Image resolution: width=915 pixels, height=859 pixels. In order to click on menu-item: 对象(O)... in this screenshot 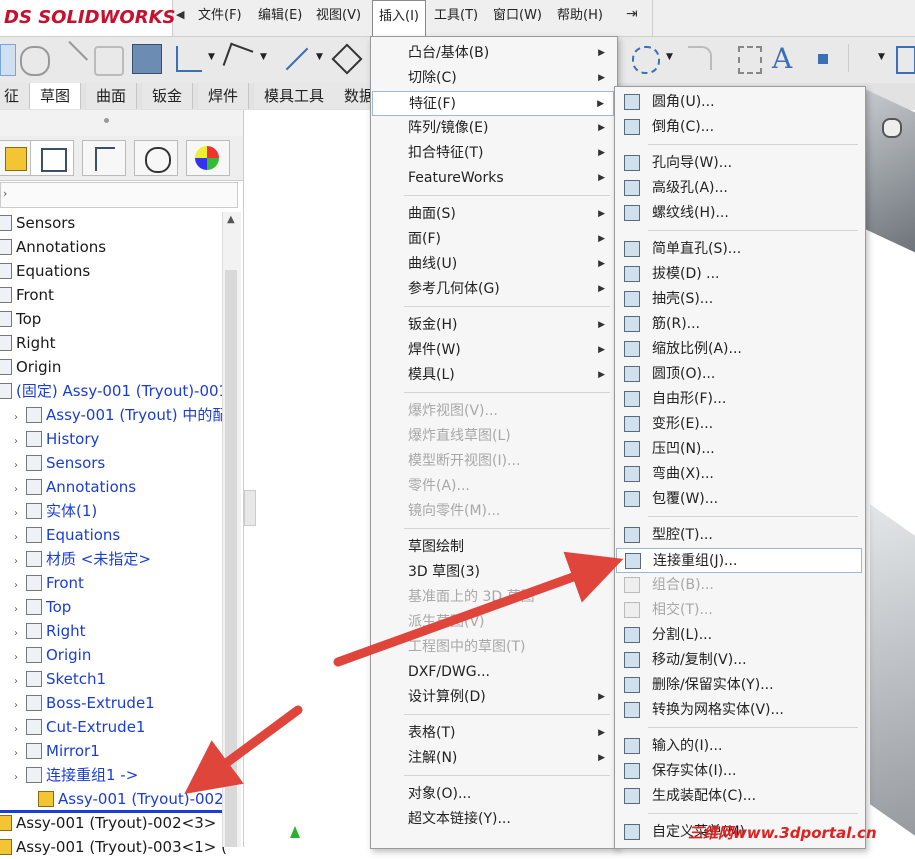, I will do `click(493, 794)`.